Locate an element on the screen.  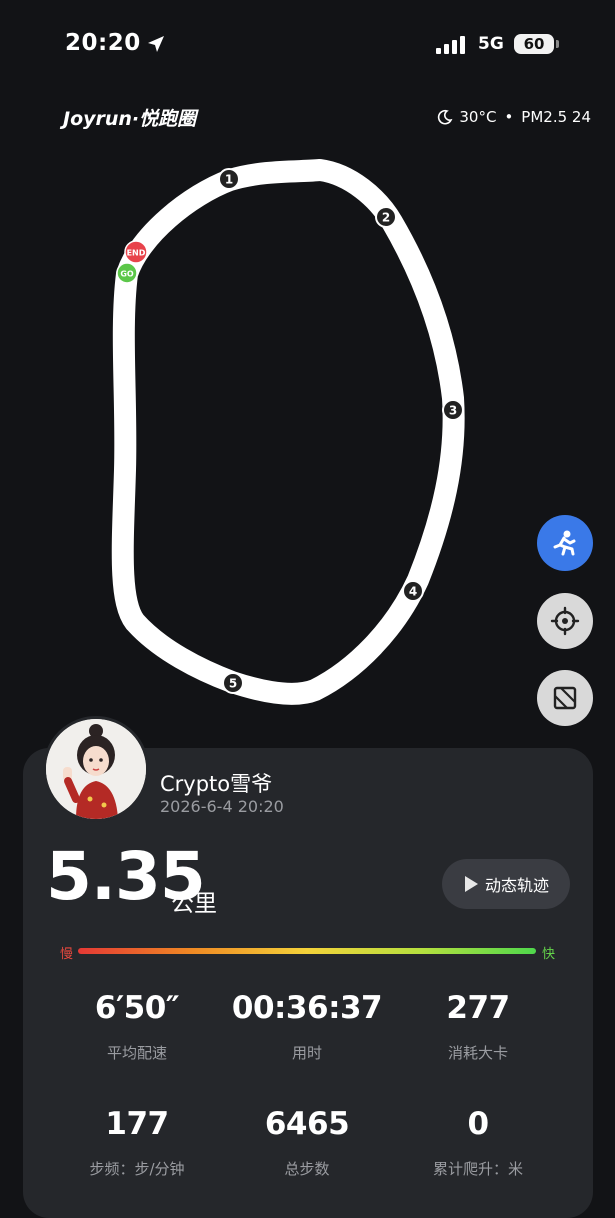
stat-label: 总步数 is located at coordinates (307, 1169).